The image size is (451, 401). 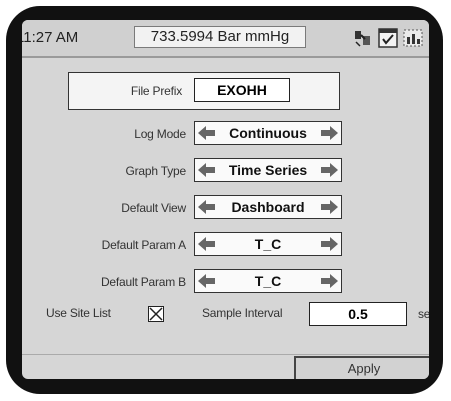 I want to click on file-prefix-label: File Prefix, so click(x=156, y=91).